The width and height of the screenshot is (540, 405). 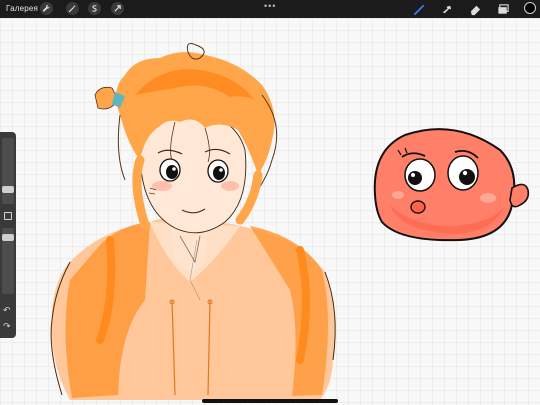 What do you see at coordinates (22, 8) in the screenshot?
I see `gallery-button: Галерея` at bounding box center [22, 8].